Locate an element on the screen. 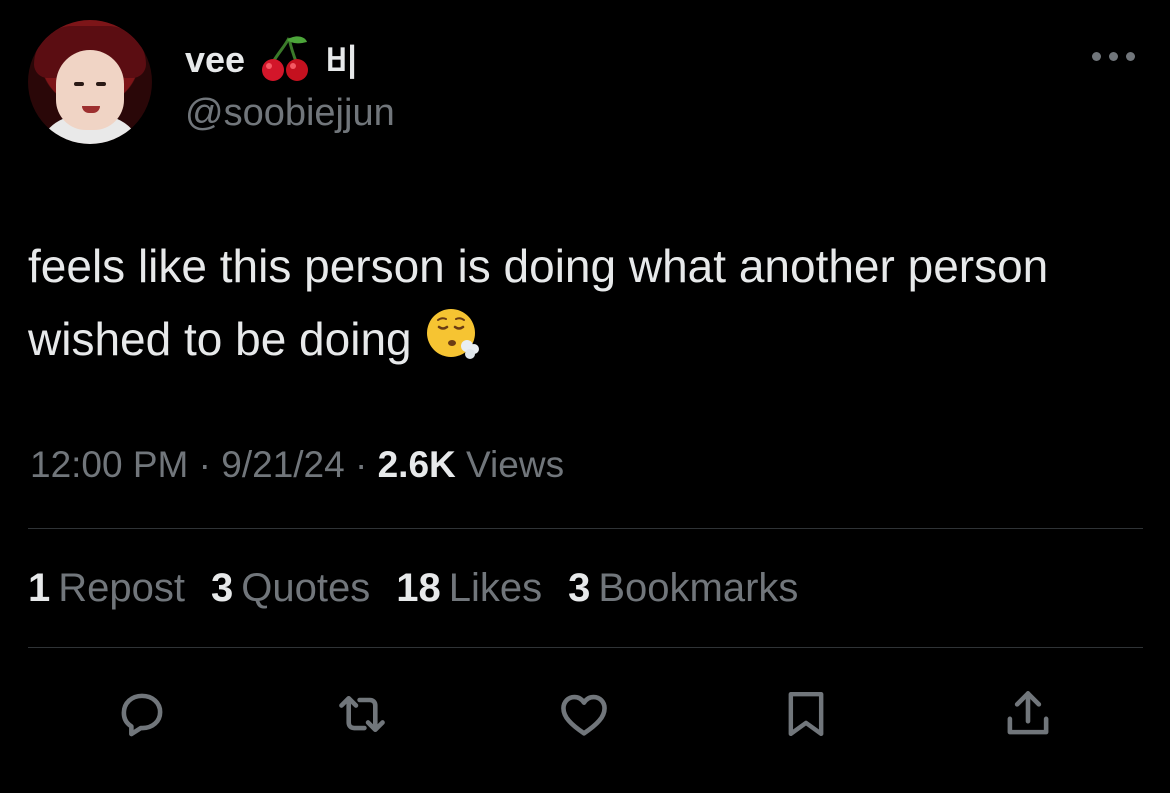 Image resolution: width=1170 pixels, height=793 pixels. author-name-suffix: 비 is located at coordinates (342, 62).